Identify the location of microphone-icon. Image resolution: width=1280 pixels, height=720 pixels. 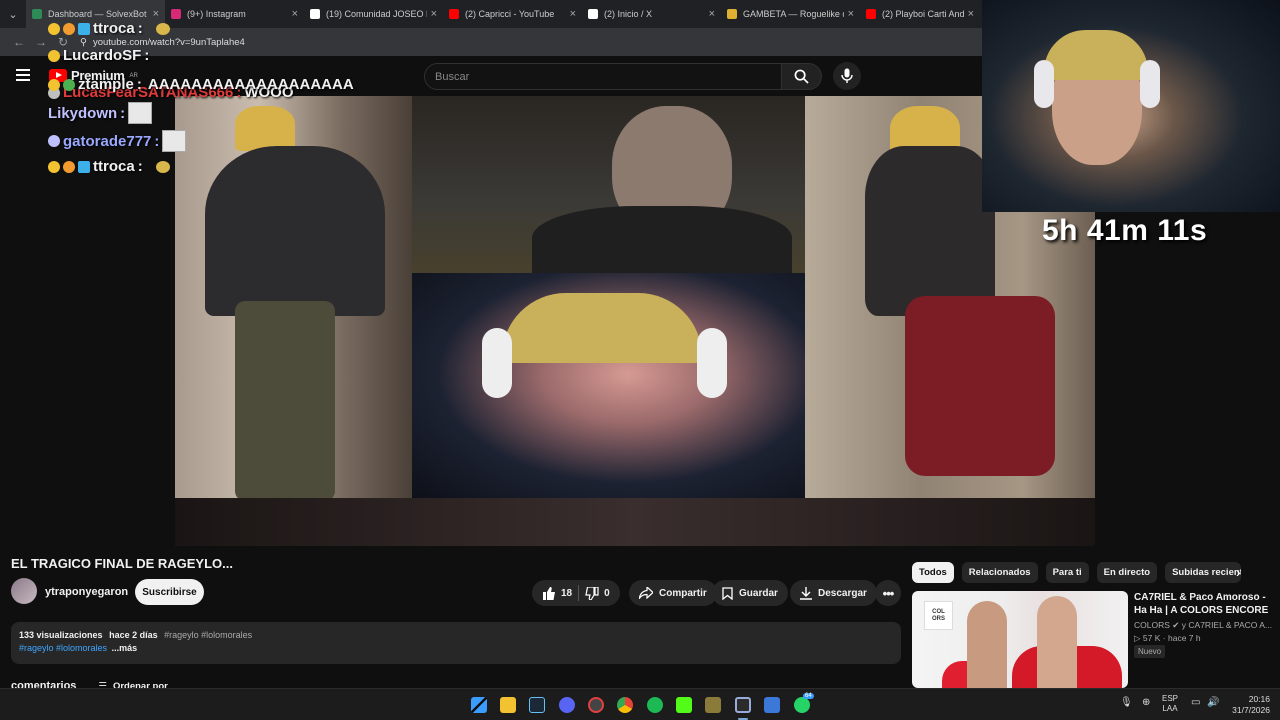
(847, 75).